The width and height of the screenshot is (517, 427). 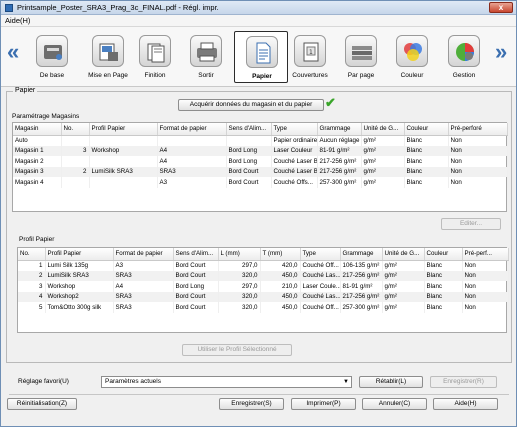 I want to click on reset-button: Réinitialisation(Z), so click(x=42, y=404).